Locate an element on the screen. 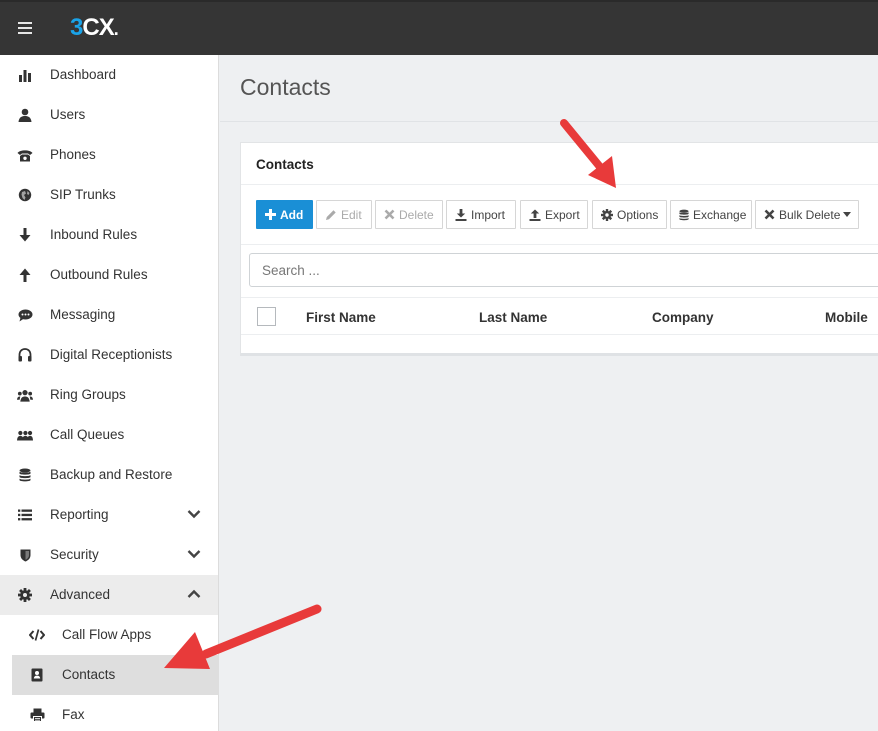 This screenshot has height=731, width=878. queue-people-icon is located at coordinates (25, 435).